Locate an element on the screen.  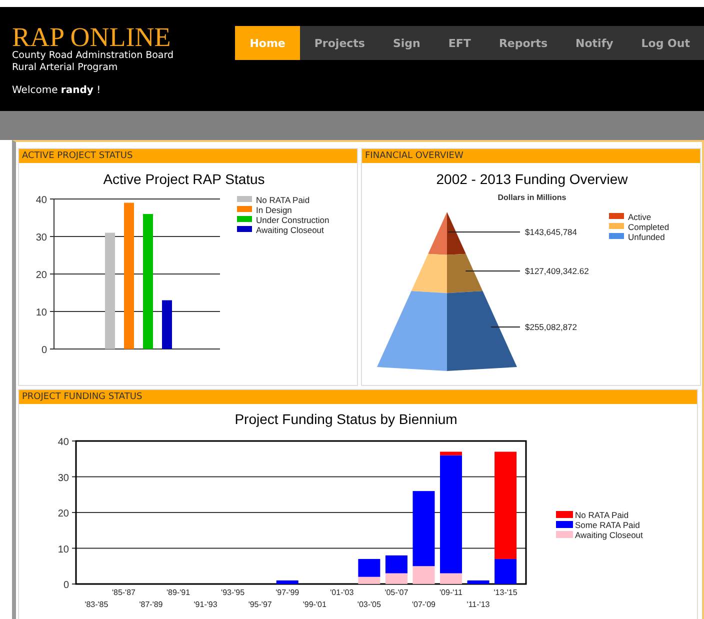
axis-category-label: '01-'03 is located at coordinates (342, 592).